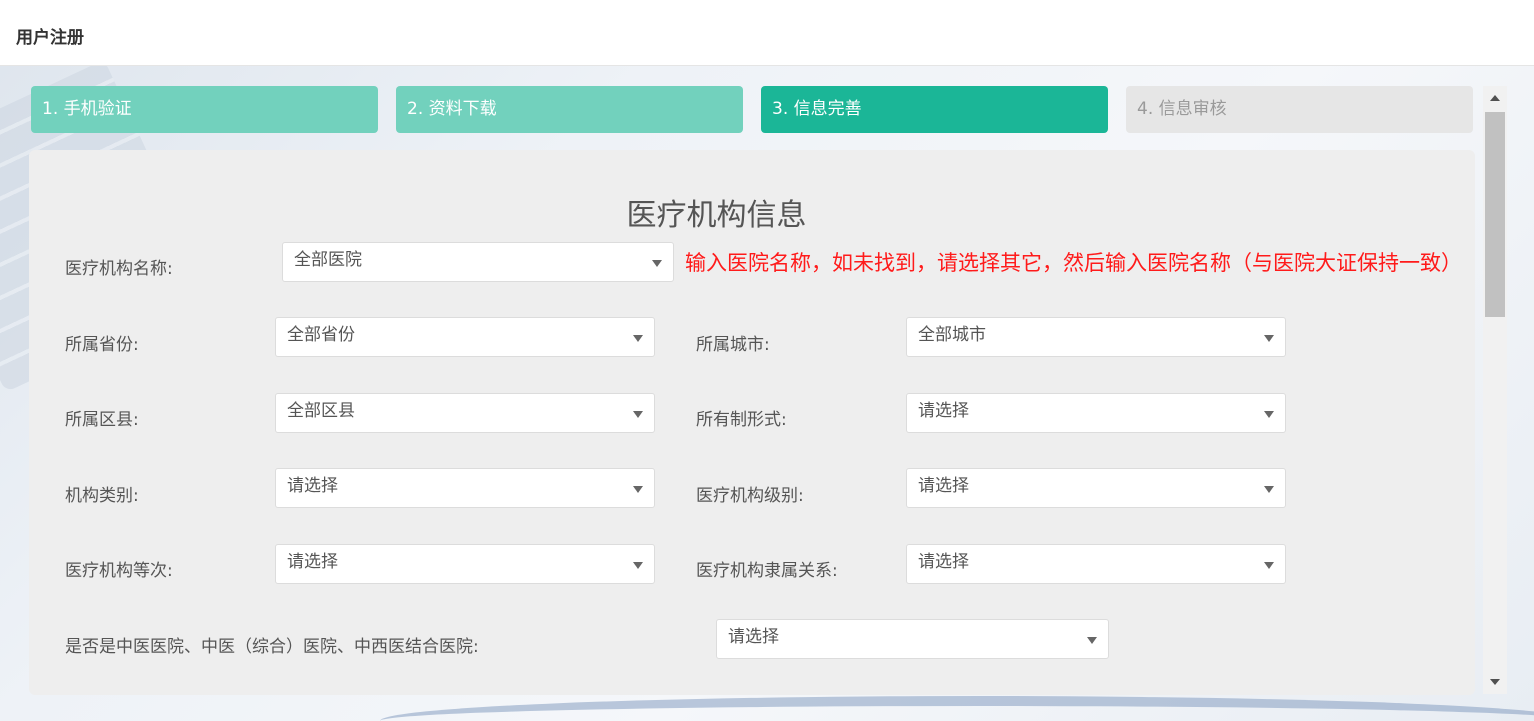 The width and height of the screenshot is (1534, 721). I want to click on scroll-up-icon, so click(1495, 98).